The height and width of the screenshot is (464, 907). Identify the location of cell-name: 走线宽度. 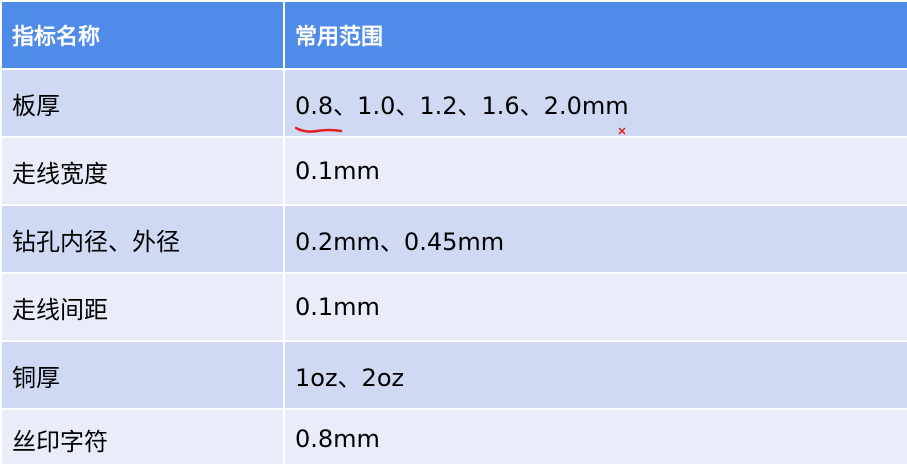
(142, 171).